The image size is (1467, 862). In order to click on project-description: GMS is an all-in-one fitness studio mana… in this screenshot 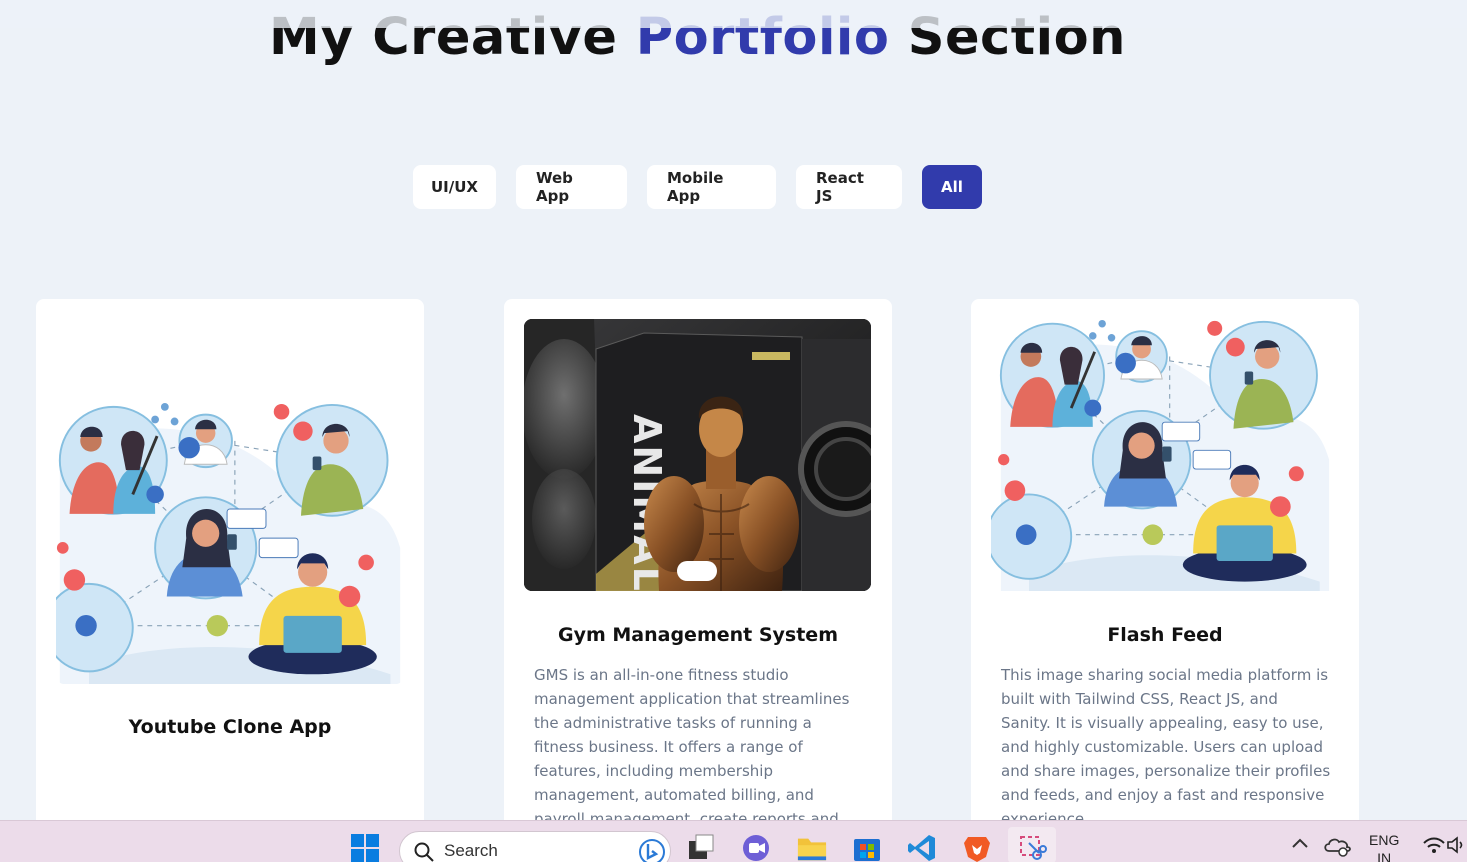, I will do `click(692, 743)`.